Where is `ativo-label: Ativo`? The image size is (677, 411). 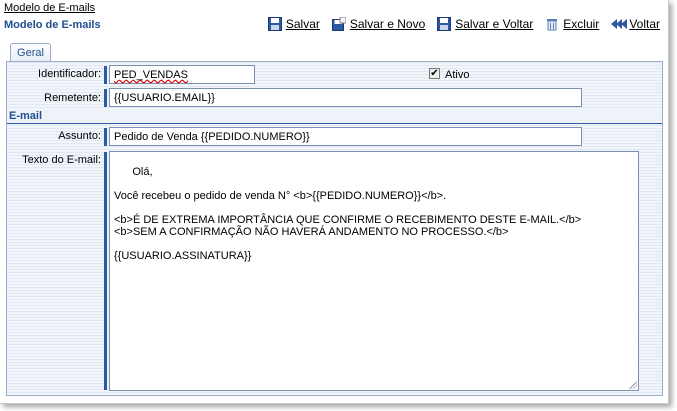 ativo-label: Ativo is located at coordinates (457, 75).